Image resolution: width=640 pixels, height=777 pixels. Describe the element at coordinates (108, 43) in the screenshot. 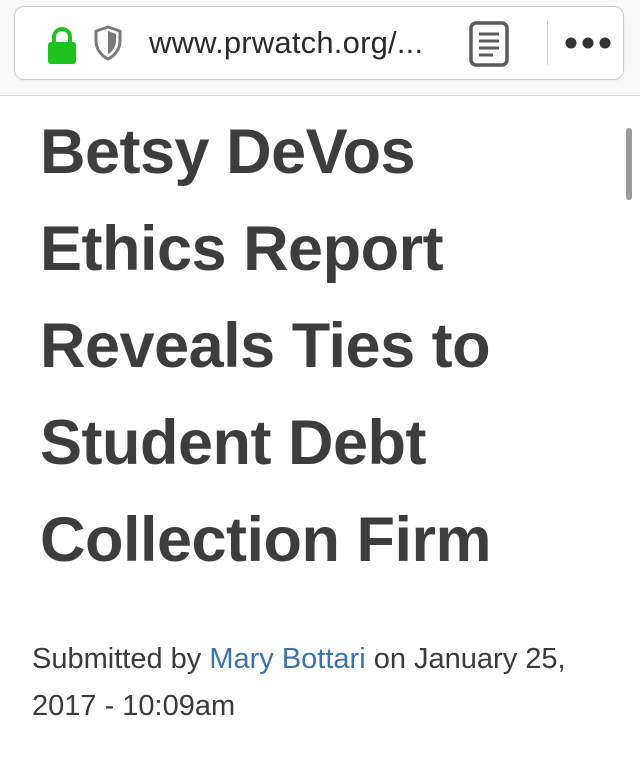

I see `tracking-protection-shield-icon` at that location.